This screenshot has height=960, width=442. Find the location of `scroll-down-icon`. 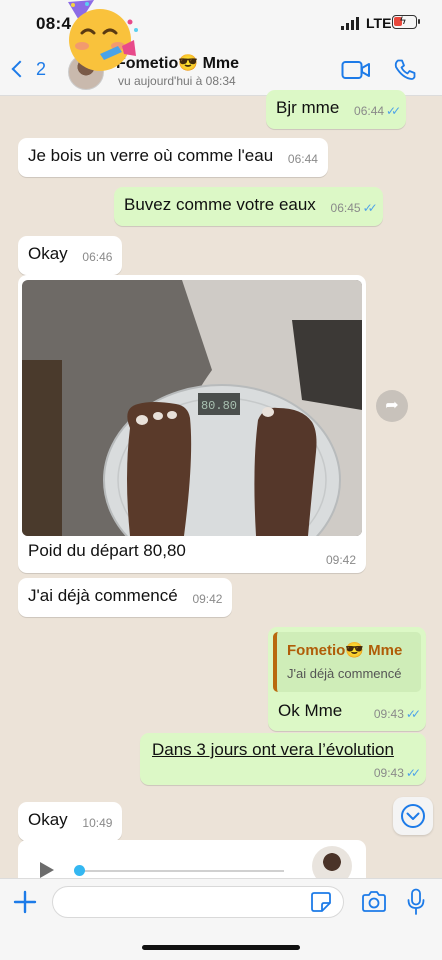

scroll-down-icon is located at coordinates (413, 816).